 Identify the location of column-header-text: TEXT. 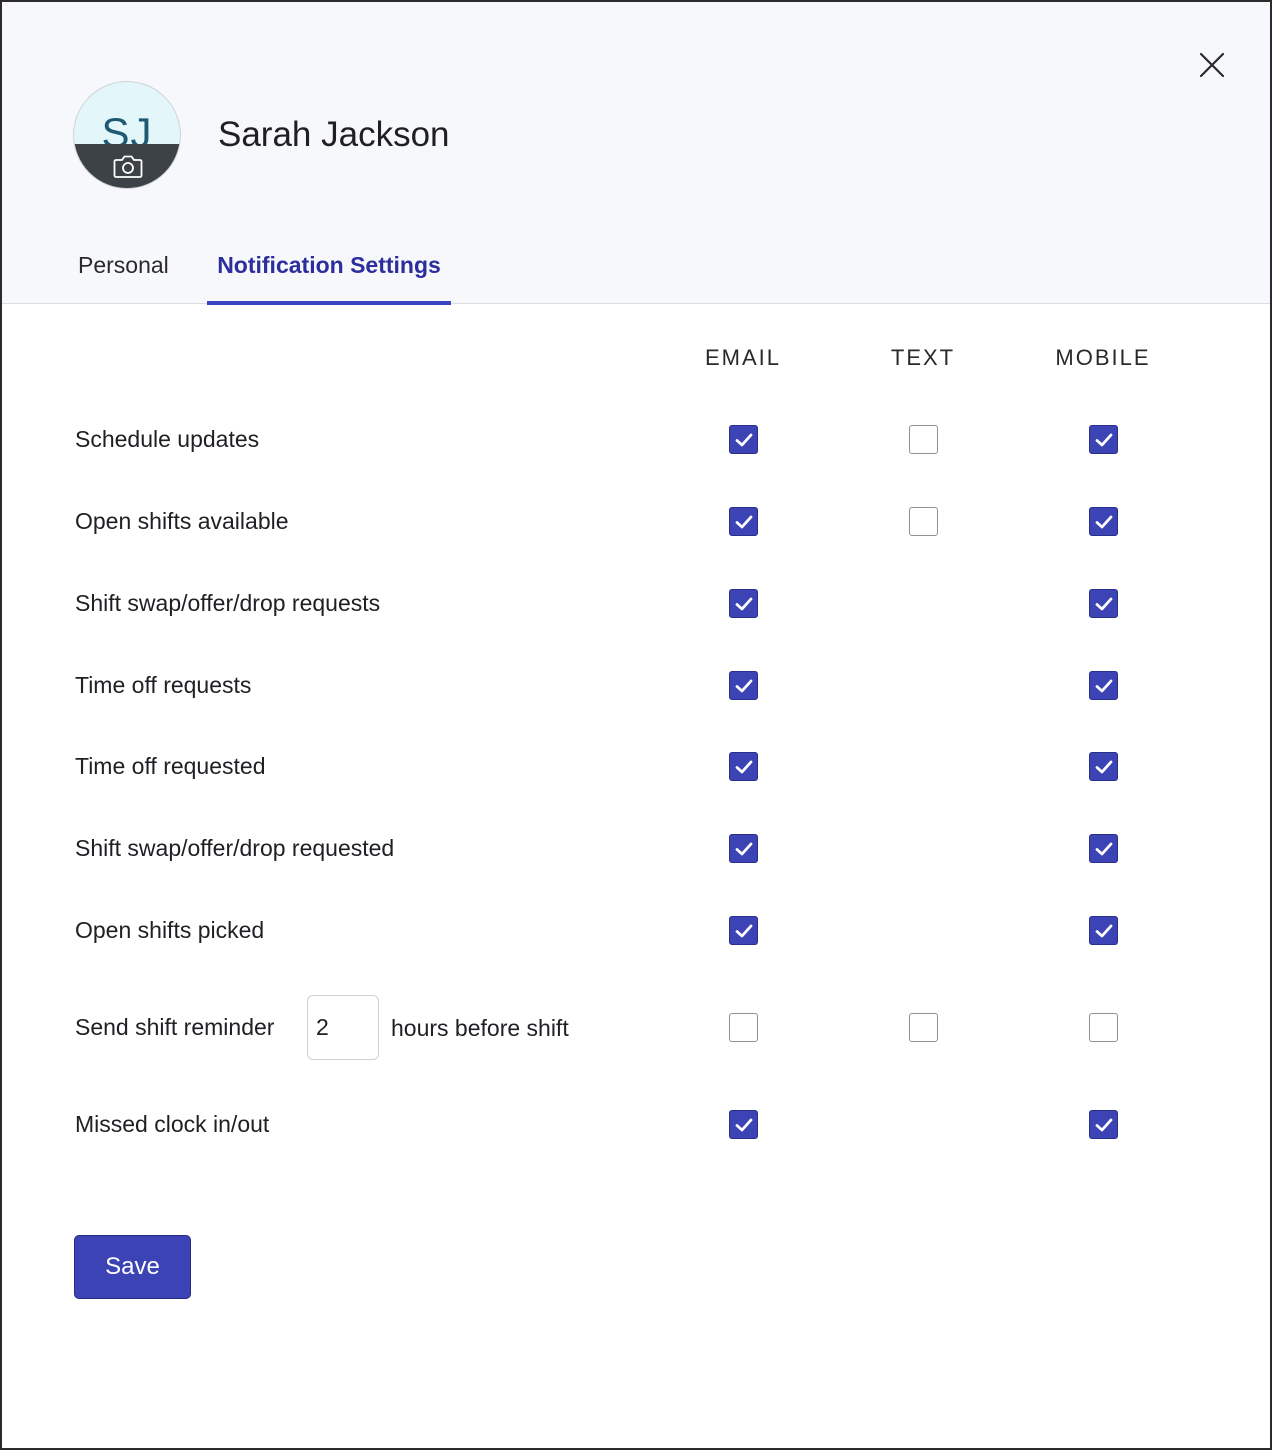
(923, 357).